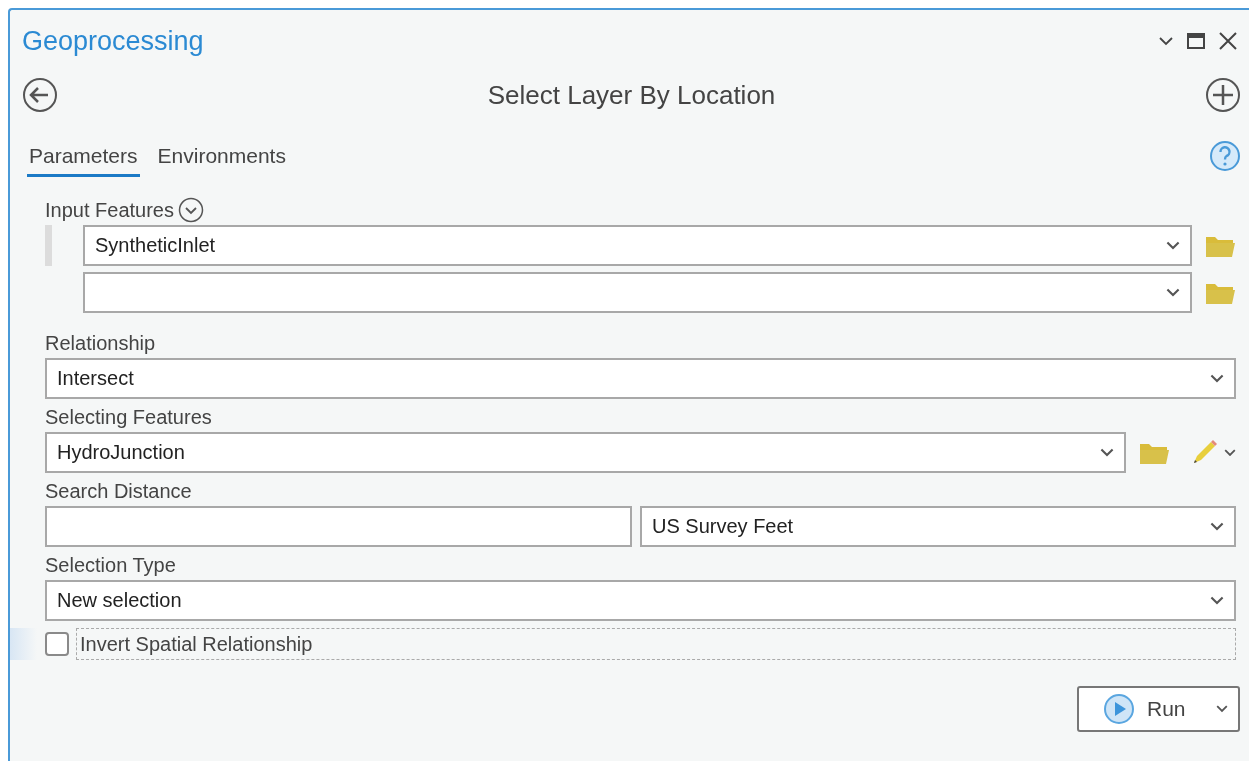 This screenshot has width=1249, height=761. What do you see at coordinates (637, 245) in the screenshot?
I see `input-field: SyntheticInlet` at bounding box center [637, 245].